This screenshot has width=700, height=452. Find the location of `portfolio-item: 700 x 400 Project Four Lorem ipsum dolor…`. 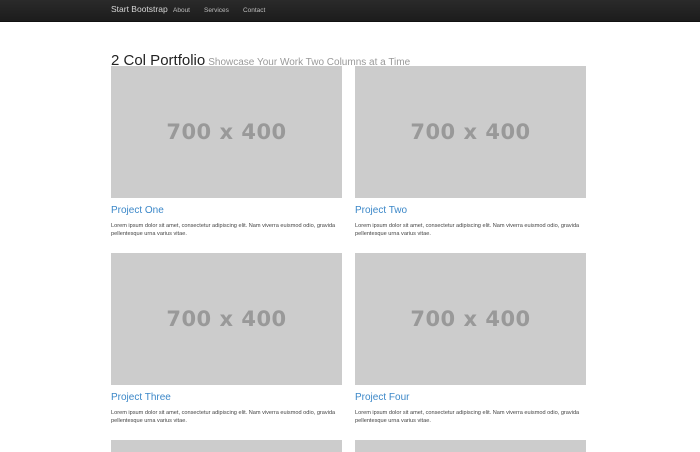

portfolio-item: 700 x 400 Project Four Lorem ipsum dolor… is located at coordinates (470, 338).